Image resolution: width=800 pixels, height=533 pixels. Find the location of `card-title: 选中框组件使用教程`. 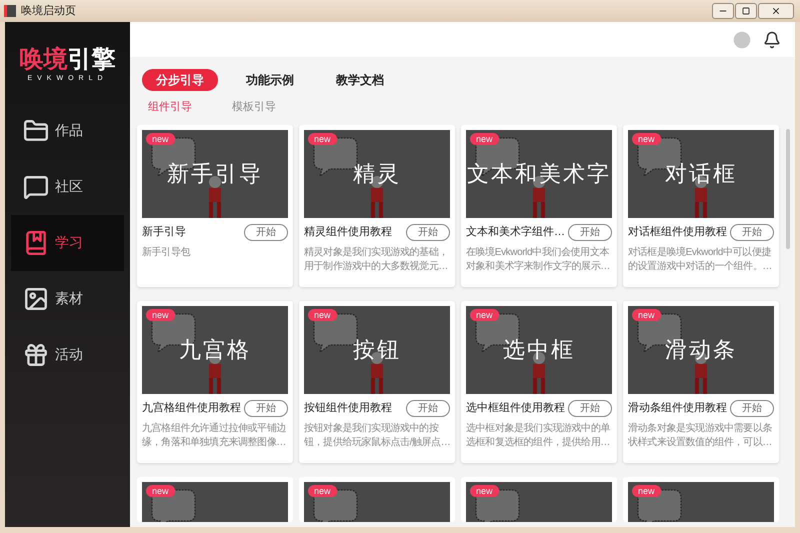

card-title: 选中框组件使用教程 is located at coordinates (515, 408).